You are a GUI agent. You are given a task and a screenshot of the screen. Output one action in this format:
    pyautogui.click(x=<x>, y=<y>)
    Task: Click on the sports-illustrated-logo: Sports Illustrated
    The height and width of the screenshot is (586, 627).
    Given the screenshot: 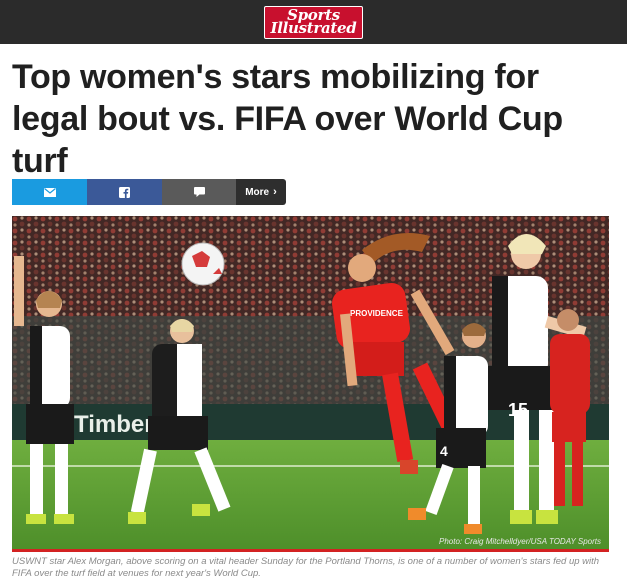 What is the action you would take?
    pyautogui.click(x=313, y=22)
    